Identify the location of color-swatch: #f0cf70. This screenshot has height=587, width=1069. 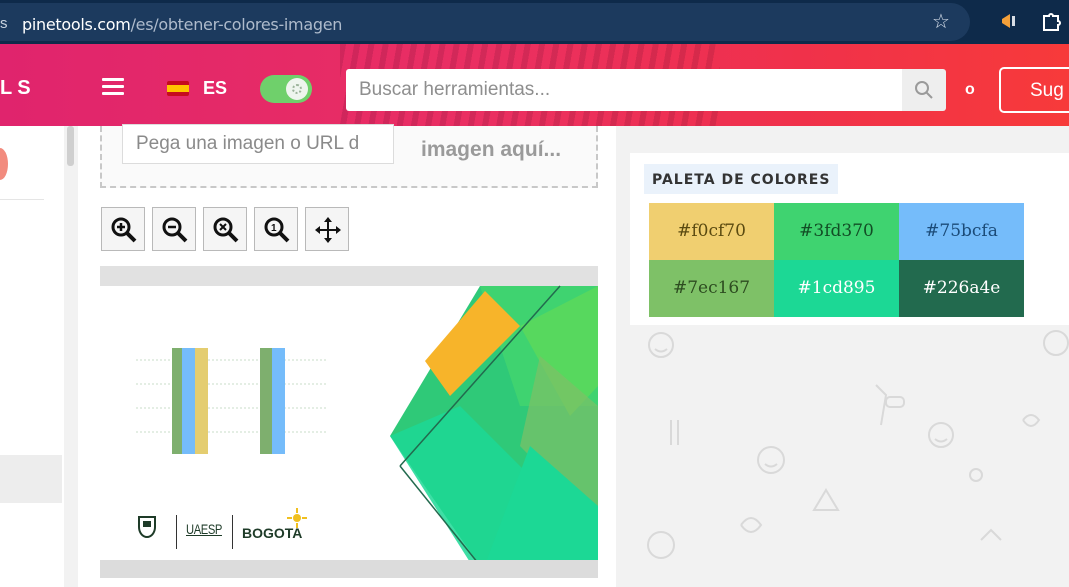
(711, 231).